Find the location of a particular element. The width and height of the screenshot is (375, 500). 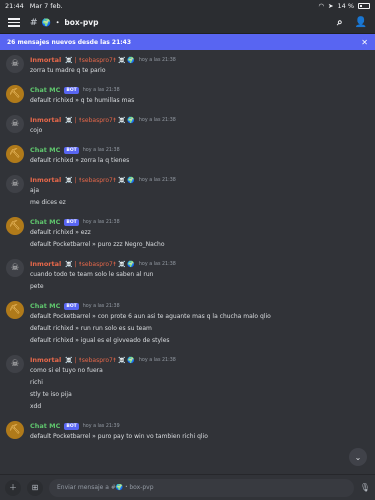

message-text: xdd is located at coordinates (36, 406).